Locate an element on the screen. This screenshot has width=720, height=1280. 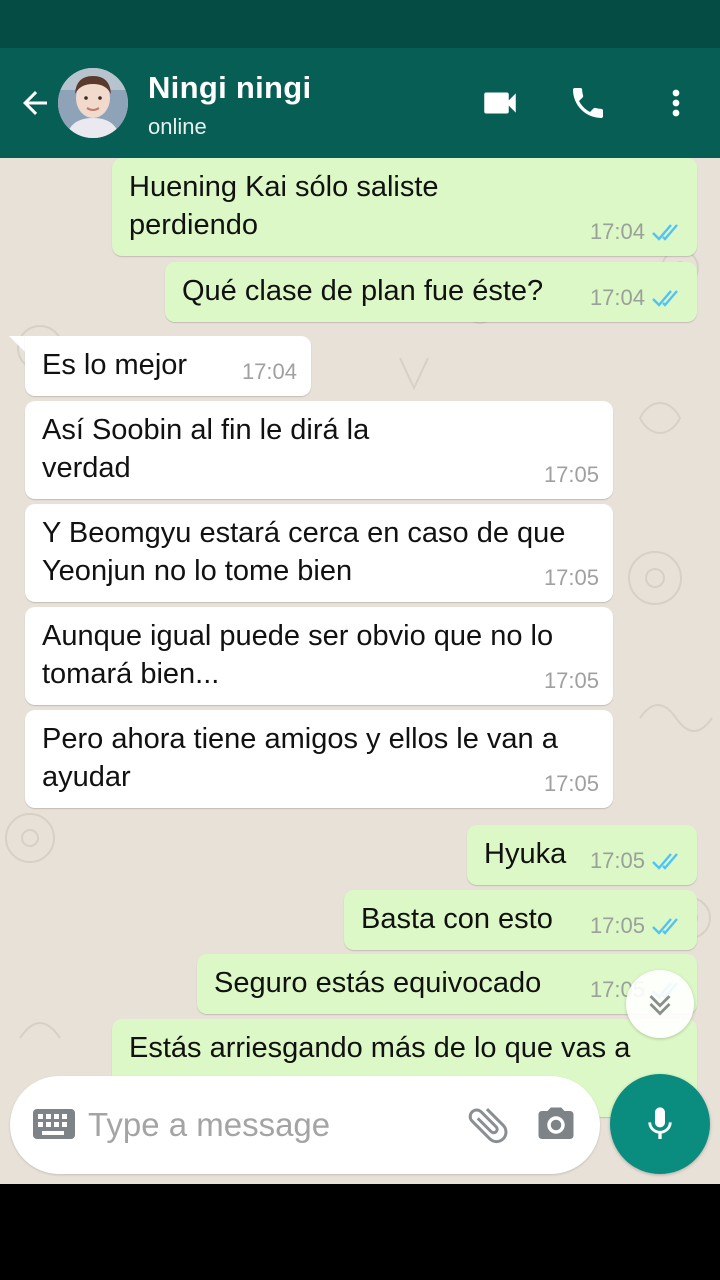
message-composer is located at coordinates (305, 1125).